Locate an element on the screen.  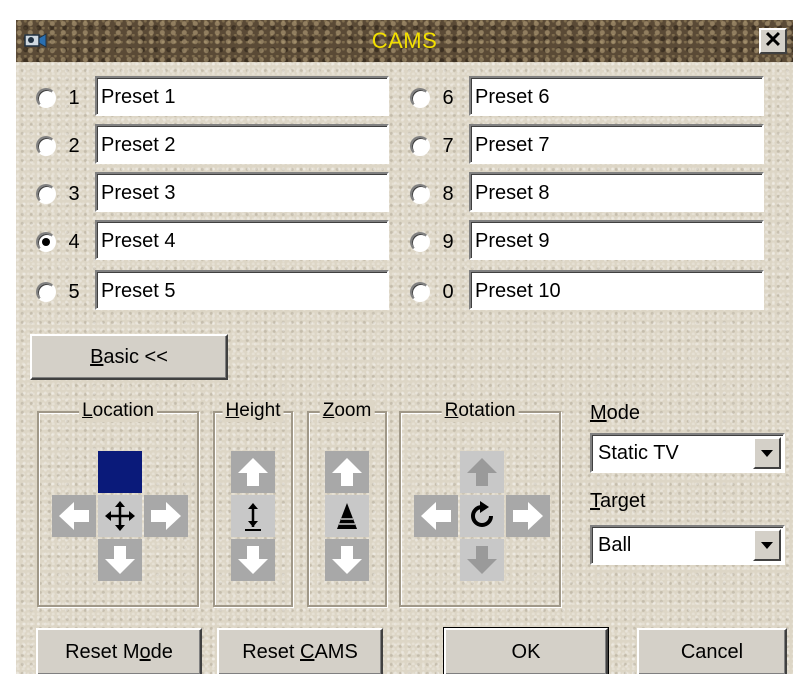
preset-number: 5 is located at coordinates (74, 291).